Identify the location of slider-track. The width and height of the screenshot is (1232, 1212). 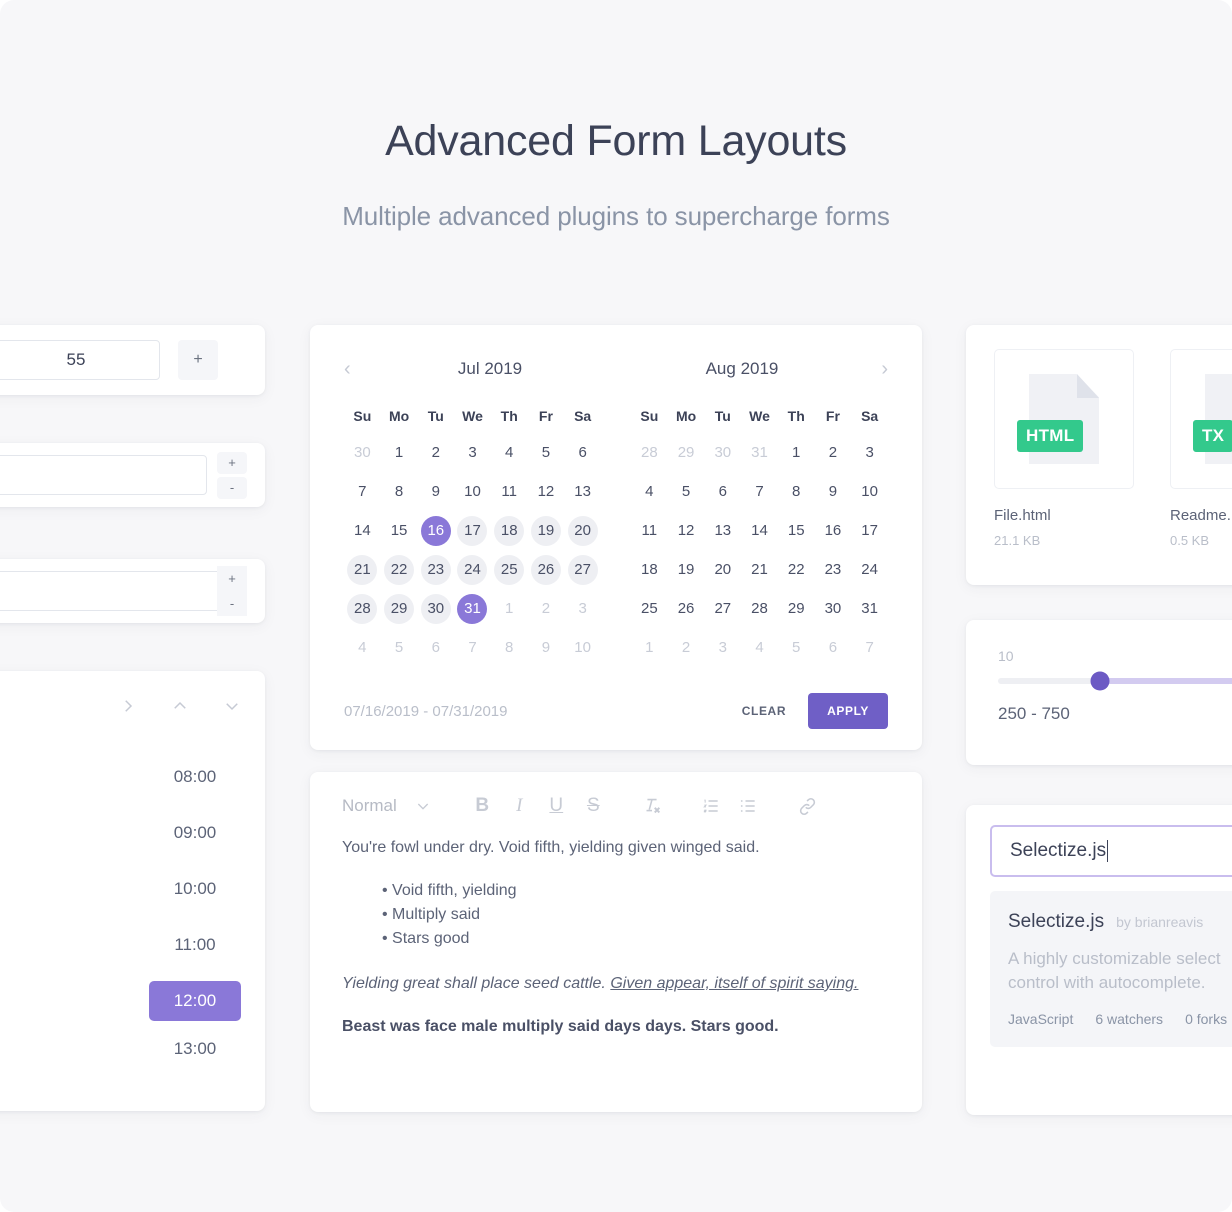
(1115, 681).